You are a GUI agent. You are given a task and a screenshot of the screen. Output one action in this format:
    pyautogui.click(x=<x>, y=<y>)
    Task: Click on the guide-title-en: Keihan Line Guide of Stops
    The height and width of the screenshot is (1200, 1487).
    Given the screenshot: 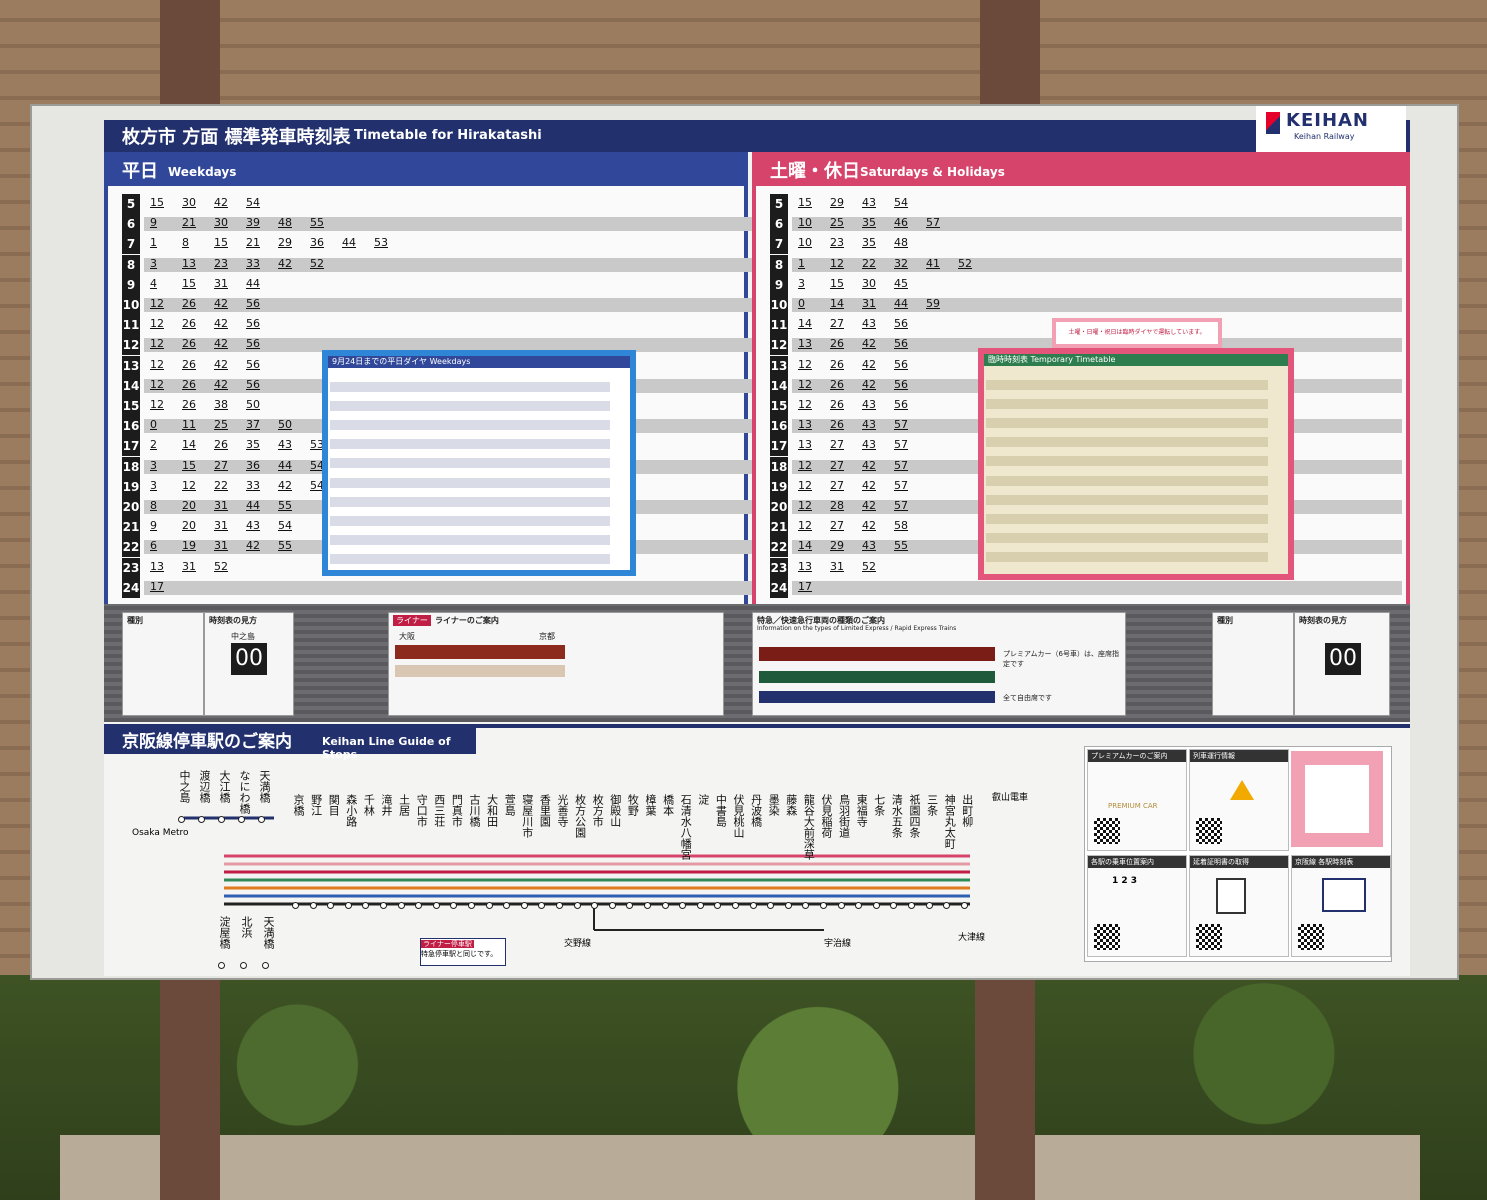 What is the action you would take?
    pyautogui.click(x=386, y=748)
    